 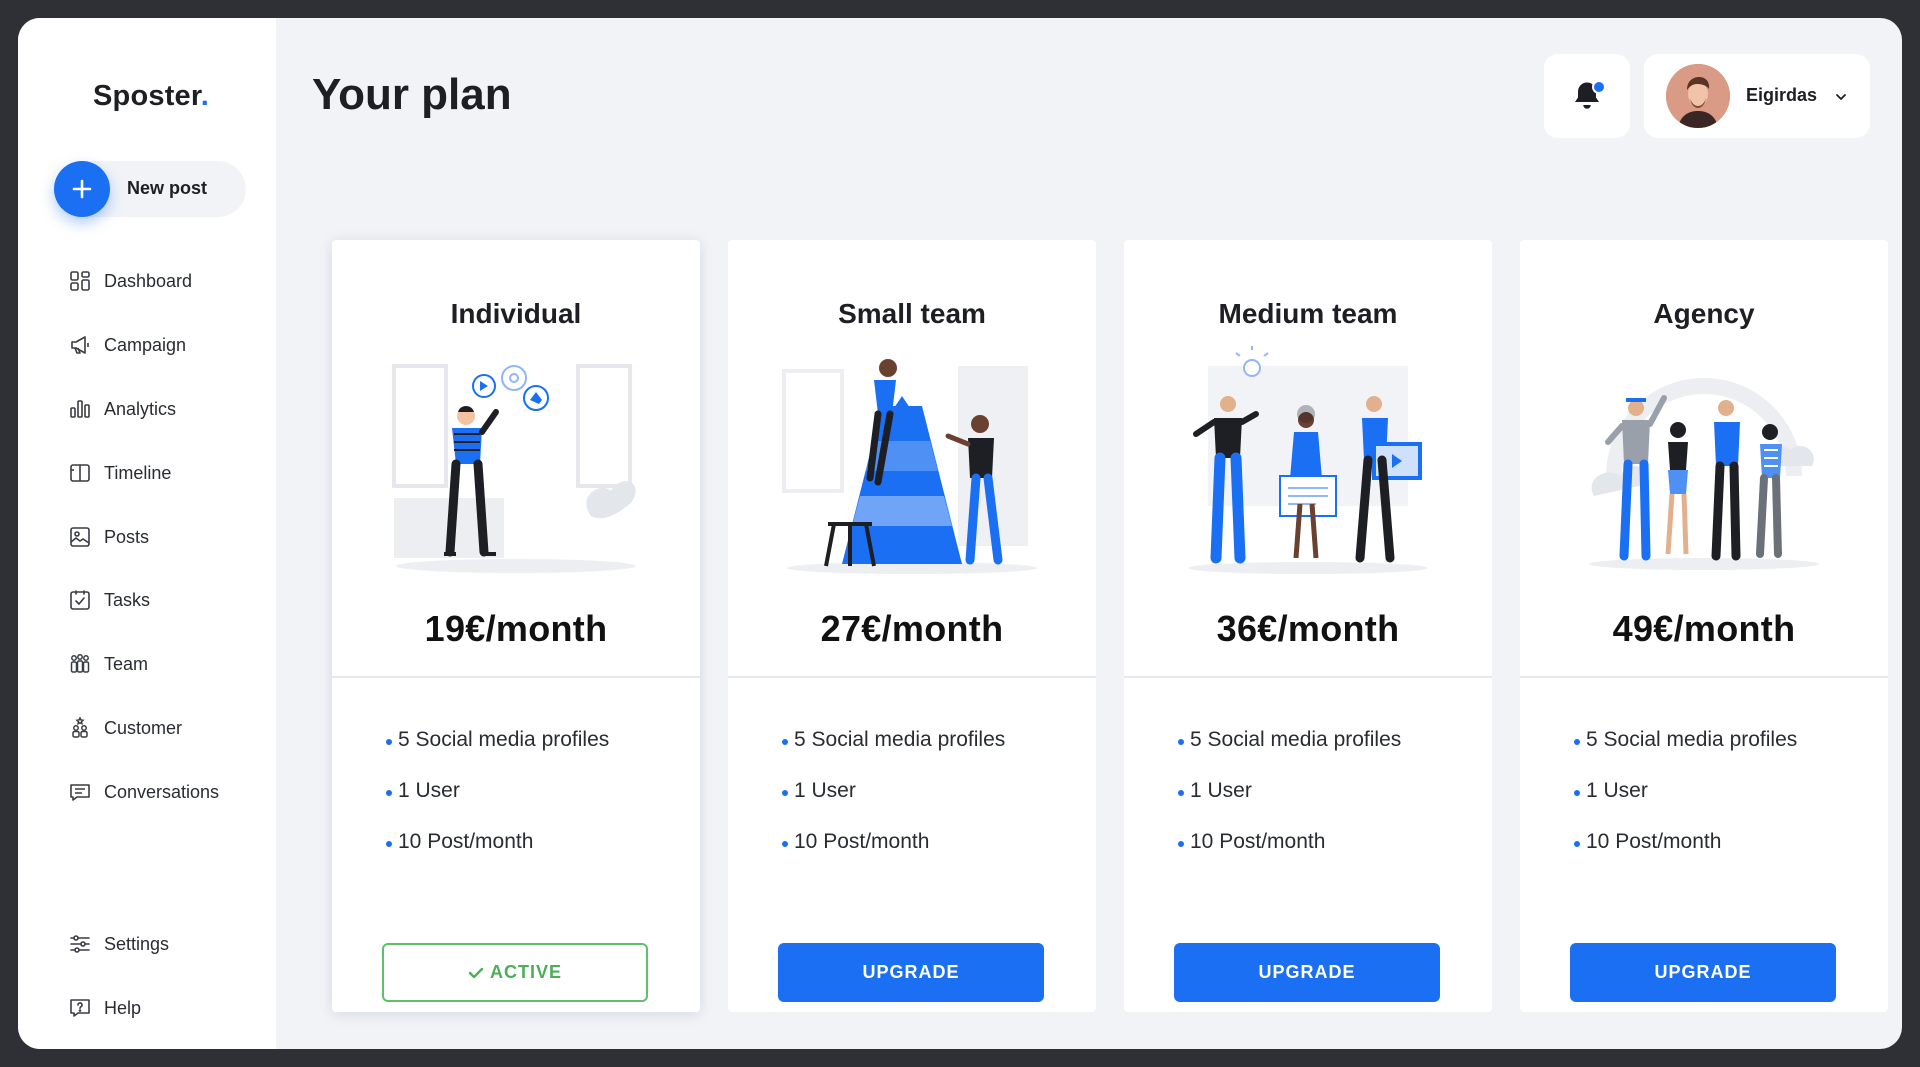 What do you see at coordinates (1308, 460) in the screenshot?
I see `medium-team-illustration` at bounding box center [1308, 460].